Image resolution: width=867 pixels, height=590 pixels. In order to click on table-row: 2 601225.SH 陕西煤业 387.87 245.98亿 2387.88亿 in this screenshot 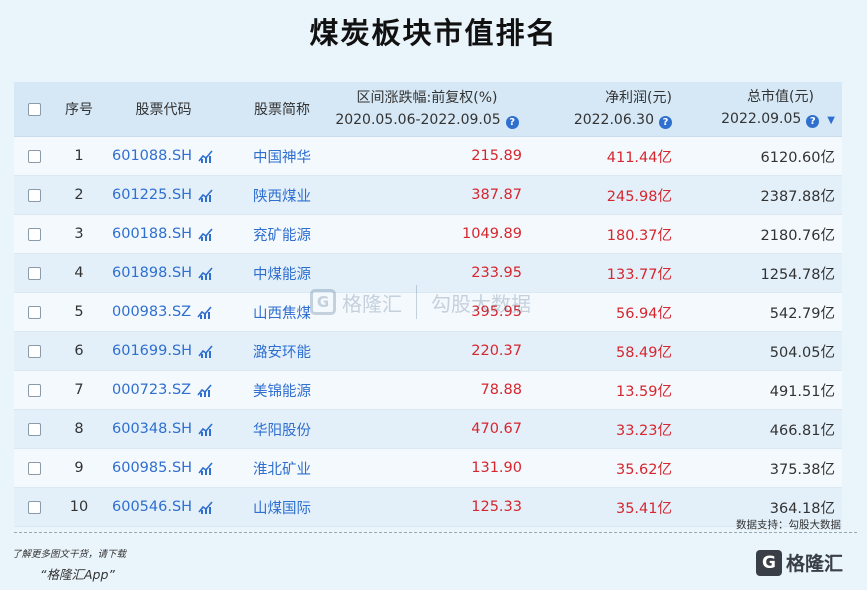, I will do `click(428, 195)`.